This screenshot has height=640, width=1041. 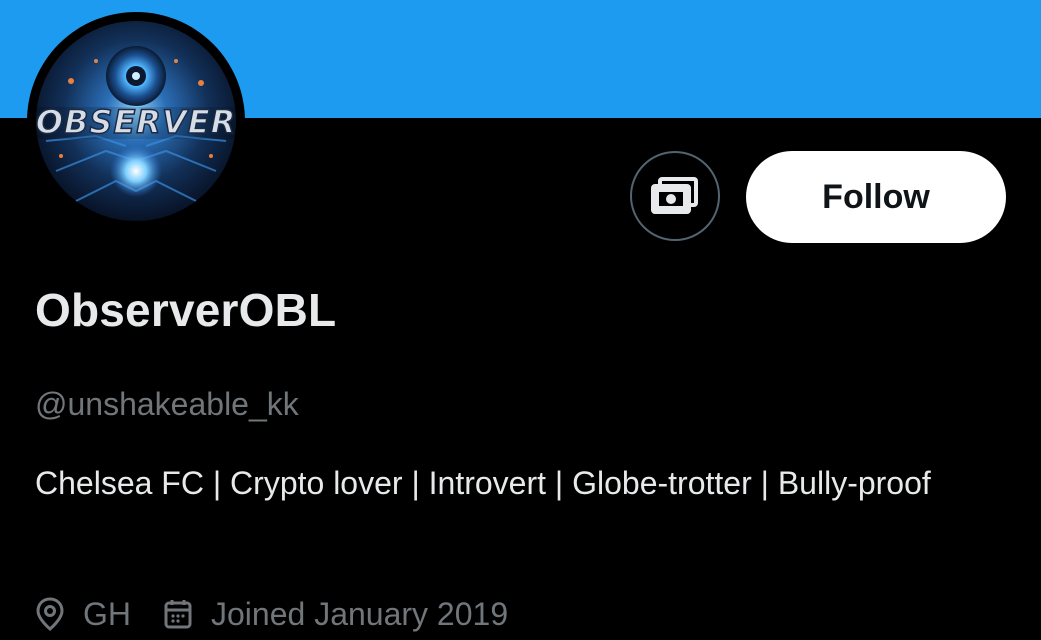 I want to click on display-name: ObserverOBL, so click(x=186, y=310).